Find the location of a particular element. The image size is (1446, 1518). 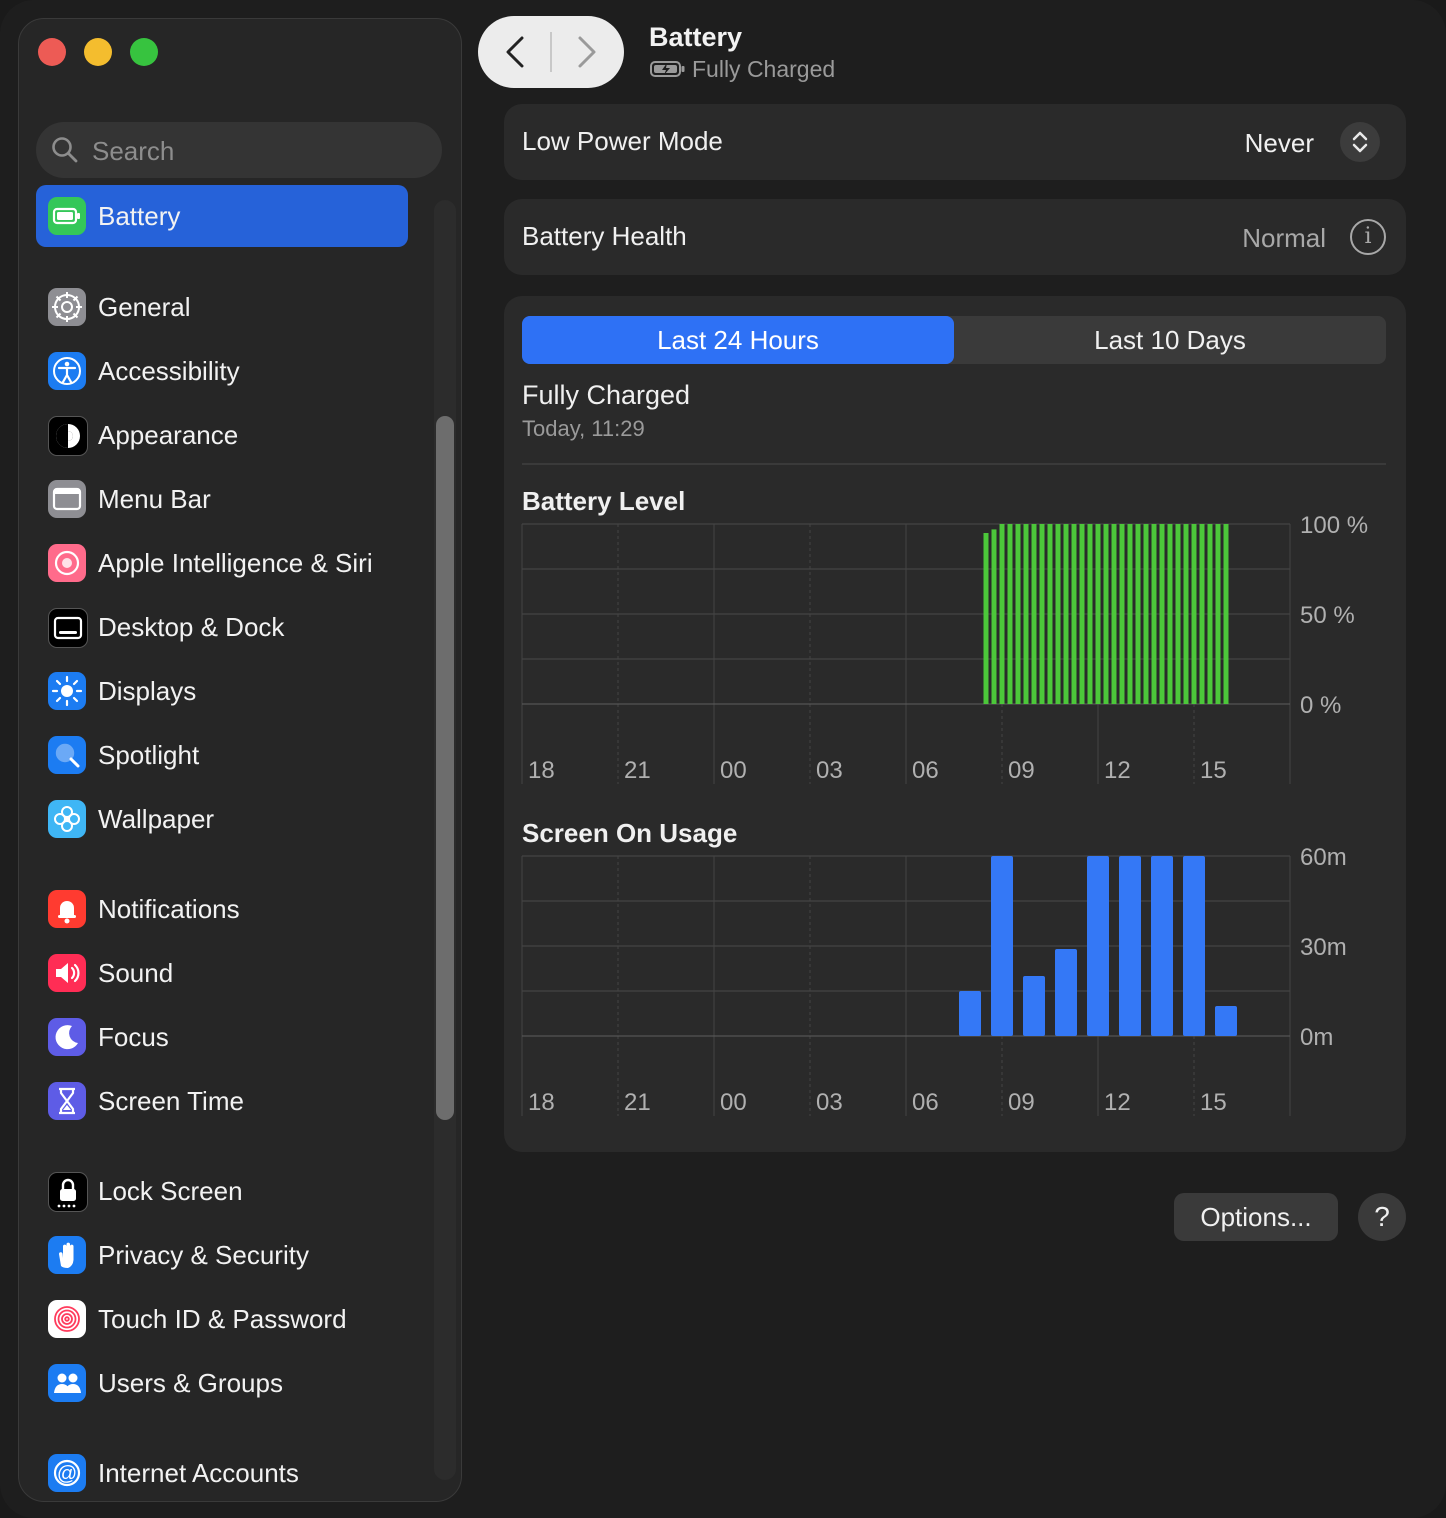

sidebar-item-label: Battery is located at coordinates (139, 216).